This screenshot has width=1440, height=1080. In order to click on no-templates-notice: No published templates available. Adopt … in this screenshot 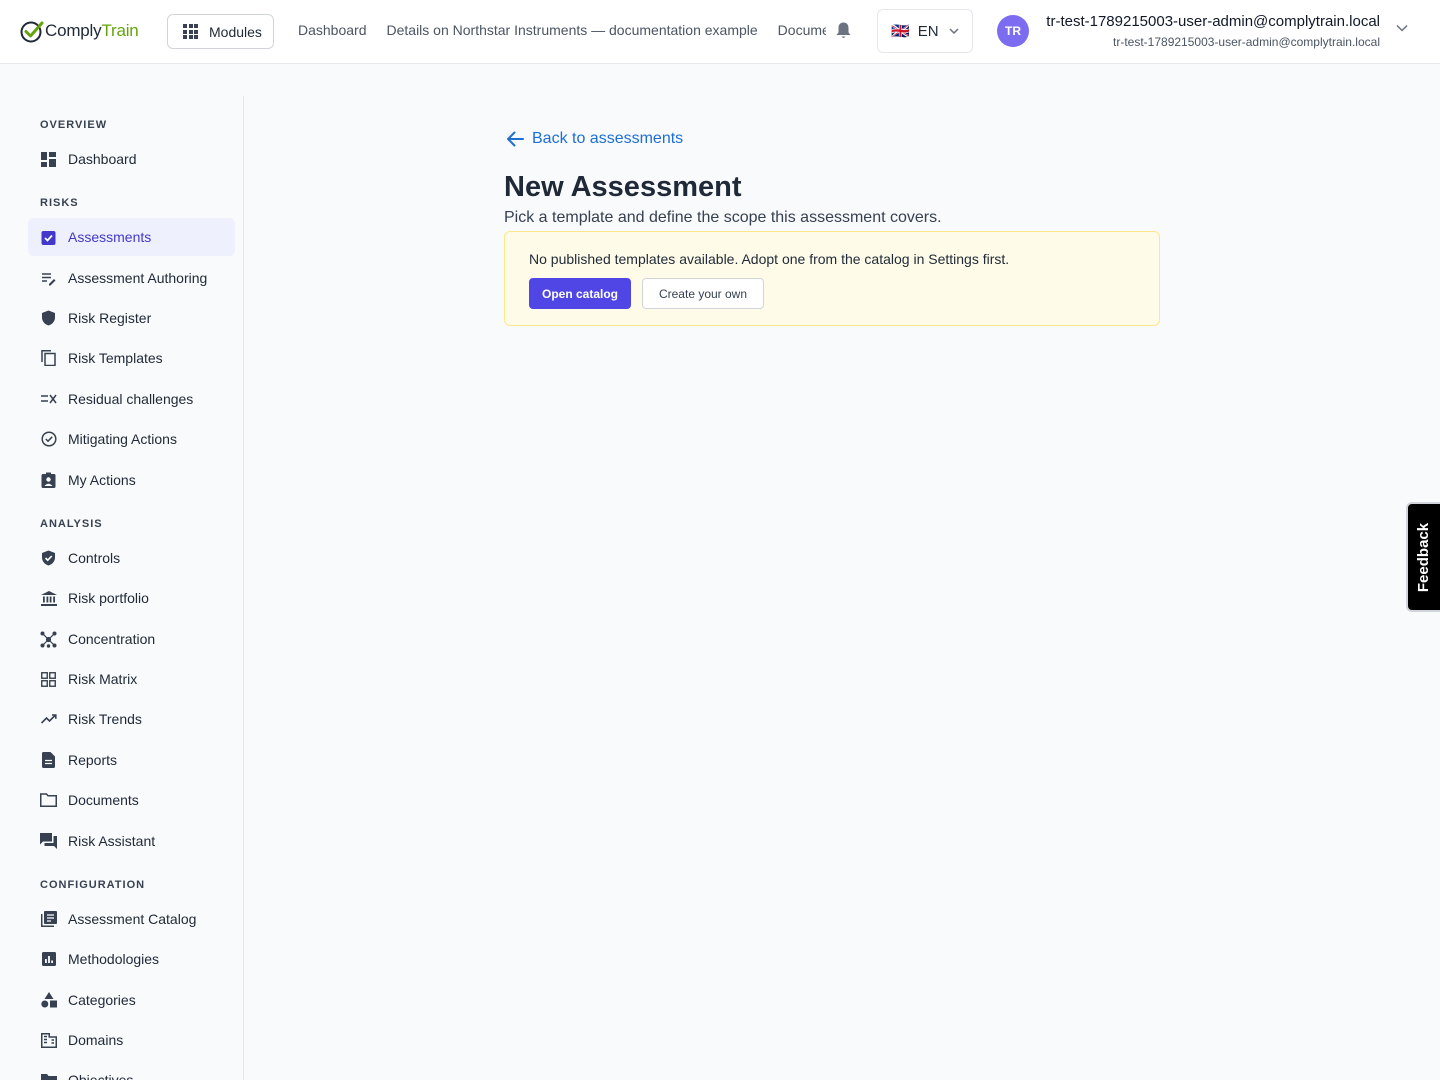, I will do `click(832, 278)`.